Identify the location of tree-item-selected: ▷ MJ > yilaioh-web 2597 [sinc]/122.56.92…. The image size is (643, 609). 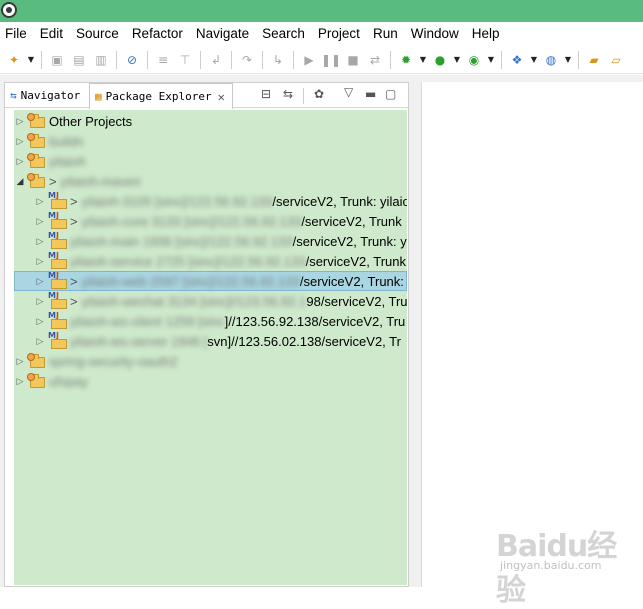
(210, 281).